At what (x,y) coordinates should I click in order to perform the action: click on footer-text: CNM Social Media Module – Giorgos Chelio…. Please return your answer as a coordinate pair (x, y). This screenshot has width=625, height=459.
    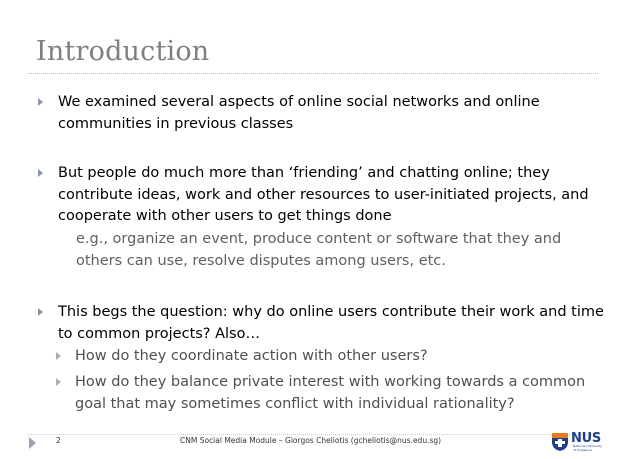
    Looking at the image, I should click on (311, 440).